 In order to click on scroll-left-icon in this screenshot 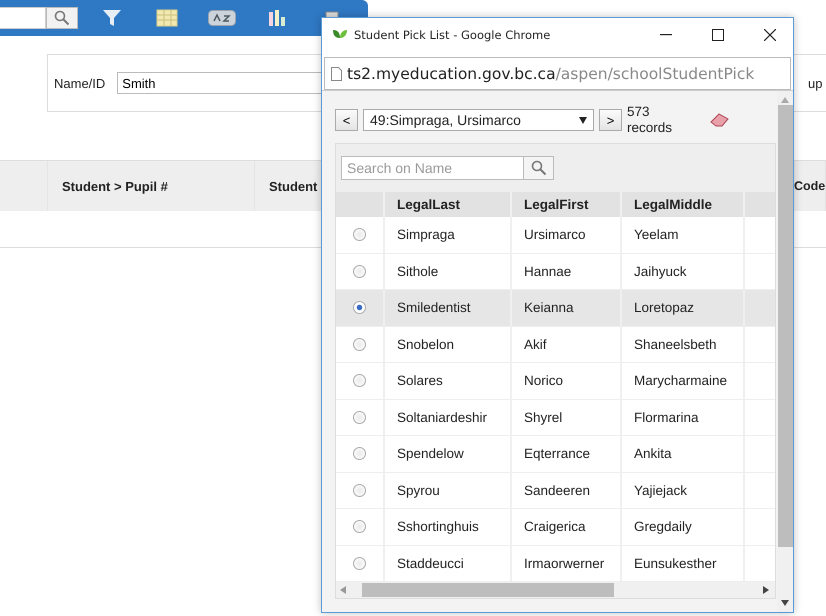, I will do `click(343, 590)`.